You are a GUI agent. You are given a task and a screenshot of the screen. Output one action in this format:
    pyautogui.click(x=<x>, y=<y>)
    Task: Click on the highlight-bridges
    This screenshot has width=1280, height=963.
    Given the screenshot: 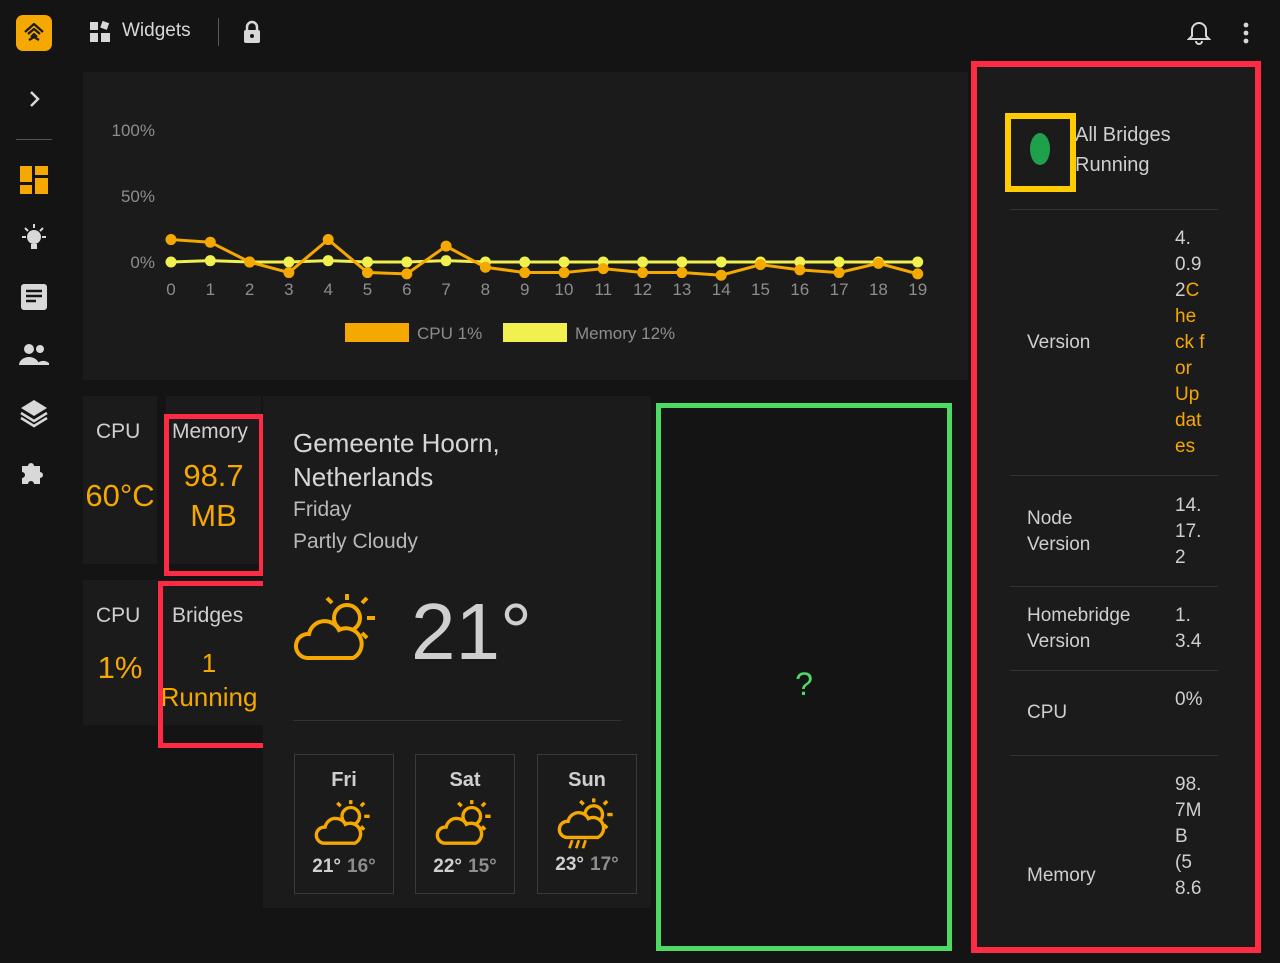 What is the action you would take?
    pyautogui.click(x=215, y=664)
    